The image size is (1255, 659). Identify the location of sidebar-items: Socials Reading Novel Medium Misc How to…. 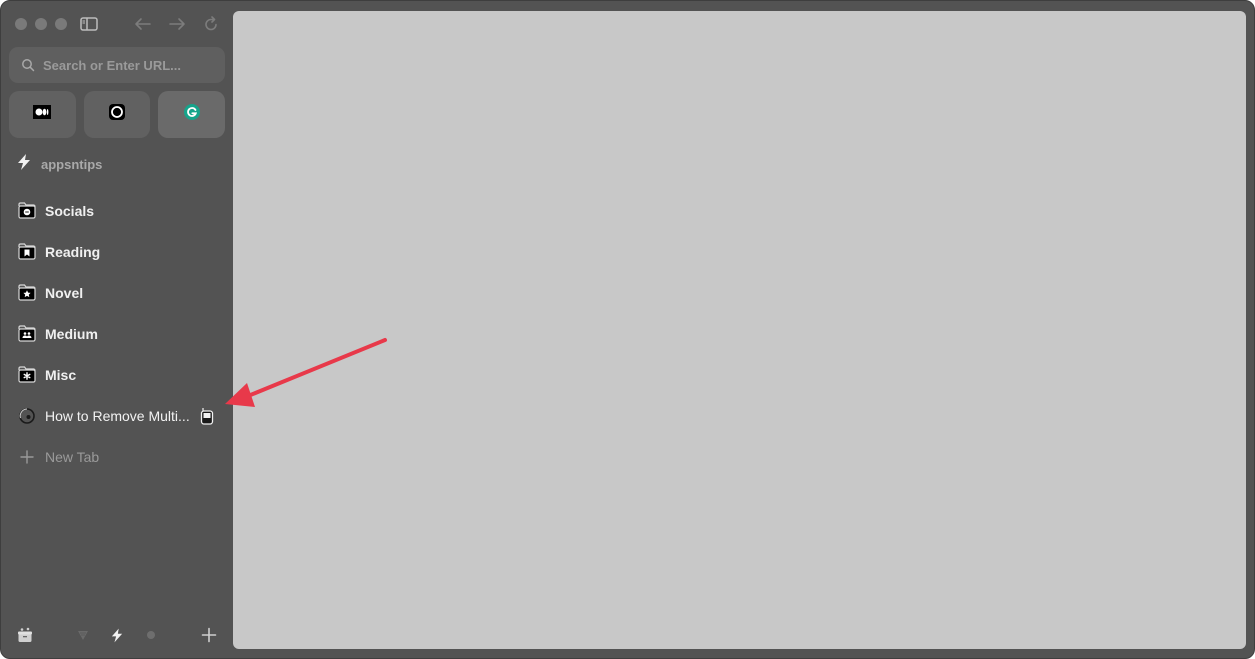
(117, 333).